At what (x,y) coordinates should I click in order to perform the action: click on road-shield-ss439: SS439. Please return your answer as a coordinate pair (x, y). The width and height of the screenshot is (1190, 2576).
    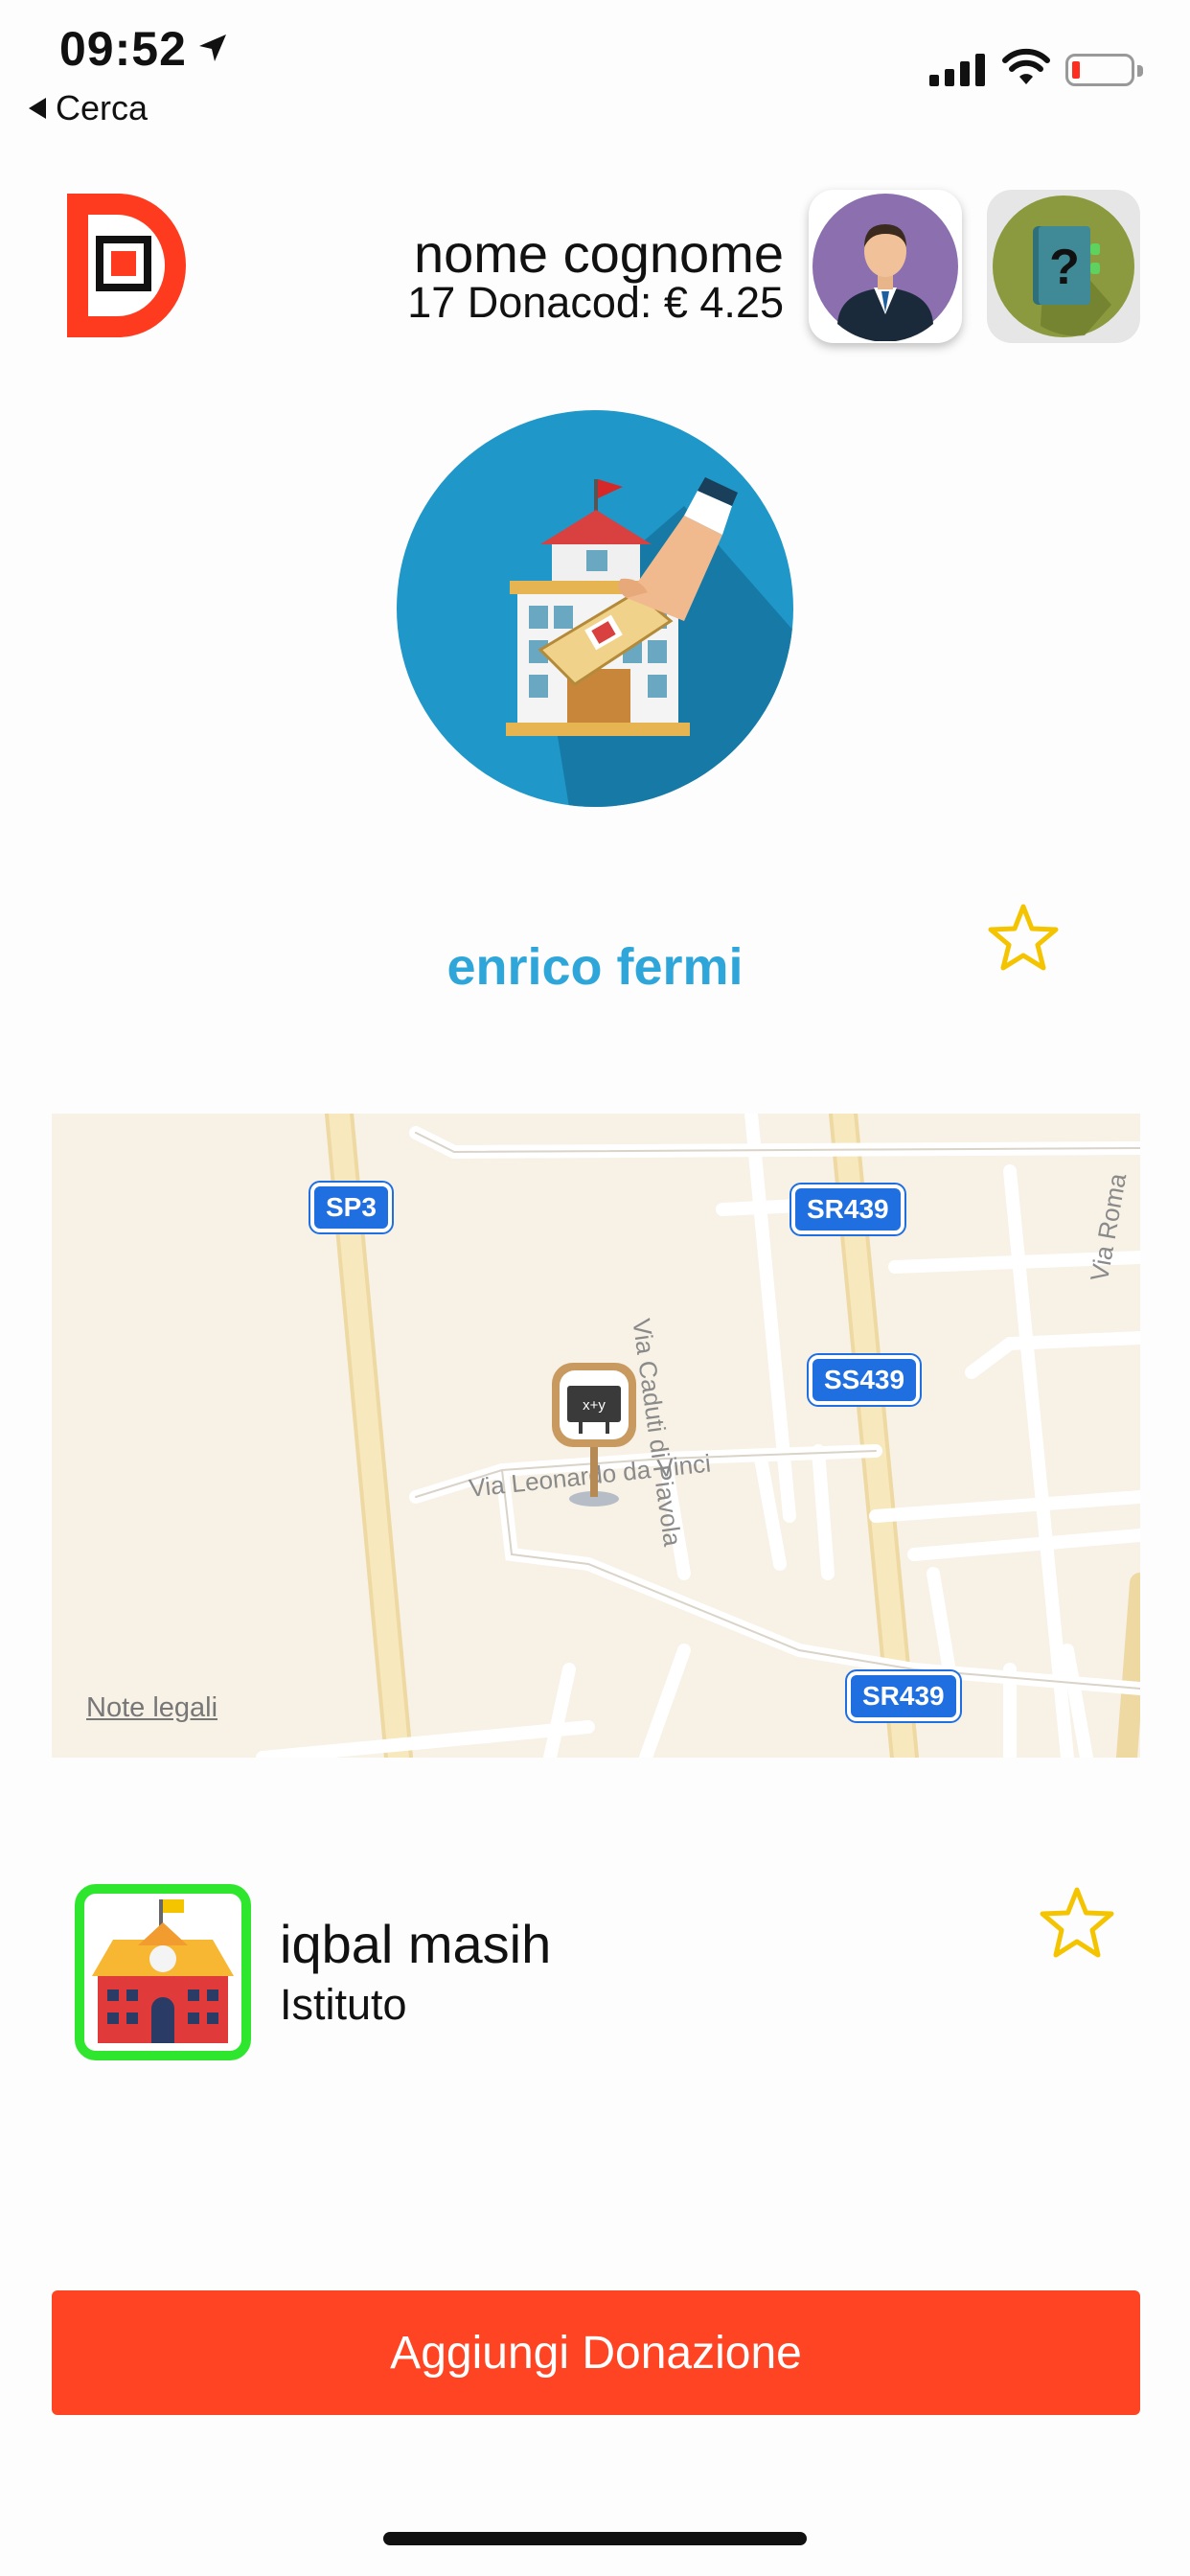
    Looking at the image, I should click on (865, 1380).